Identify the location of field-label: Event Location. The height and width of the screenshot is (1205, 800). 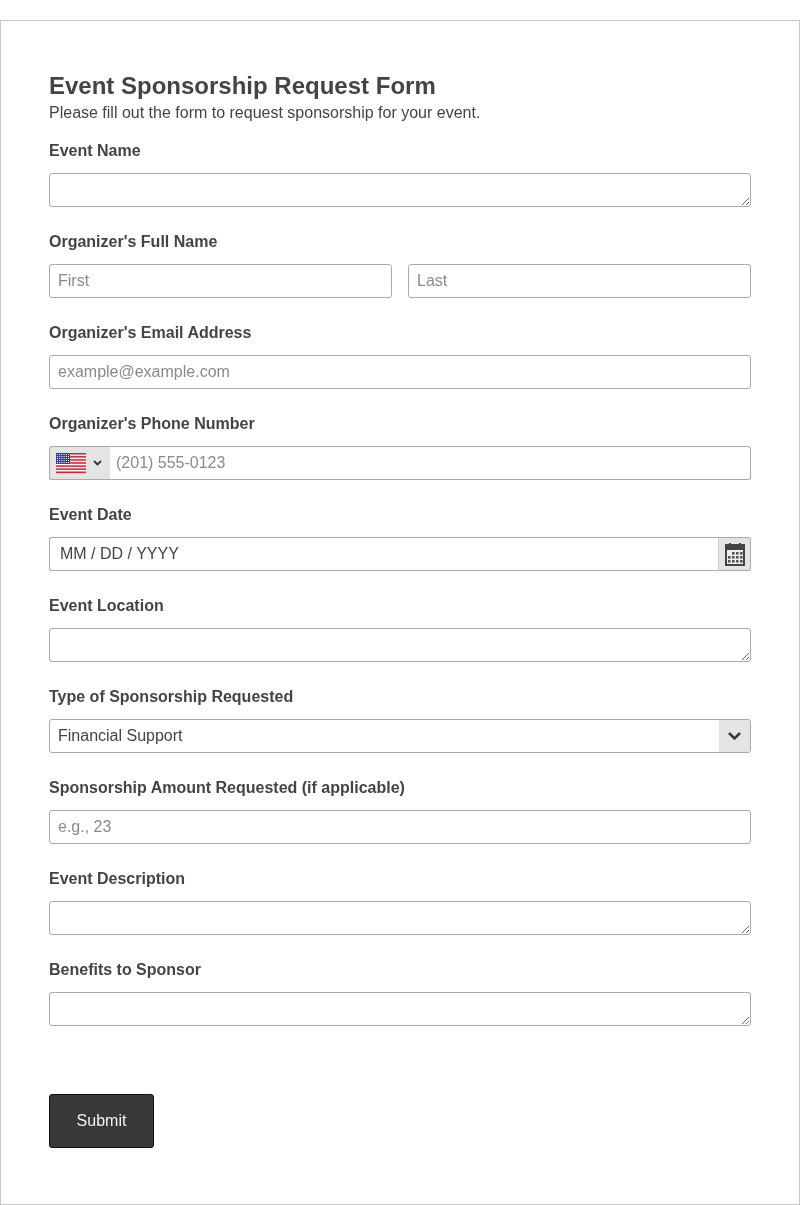
(107, 606).